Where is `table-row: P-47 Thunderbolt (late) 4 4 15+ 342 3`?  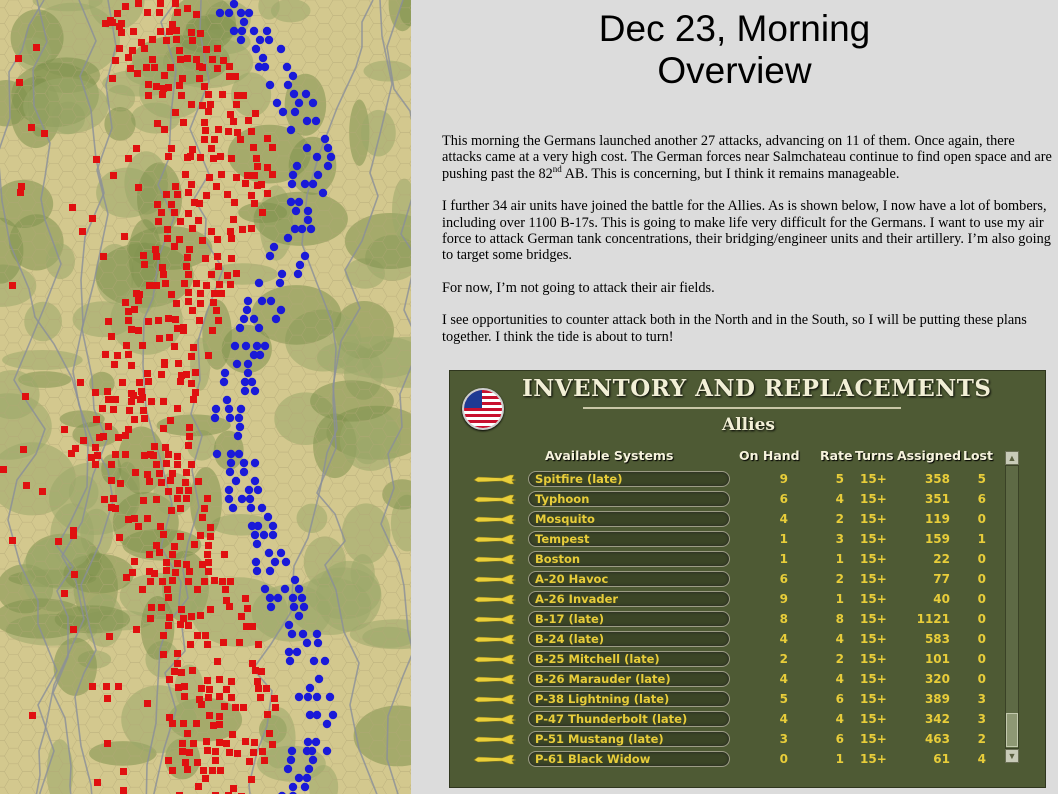
table-row: P-47 Thunderbolt (late) 4 4 15+ 342 3 is located at coordinates (730, 720).